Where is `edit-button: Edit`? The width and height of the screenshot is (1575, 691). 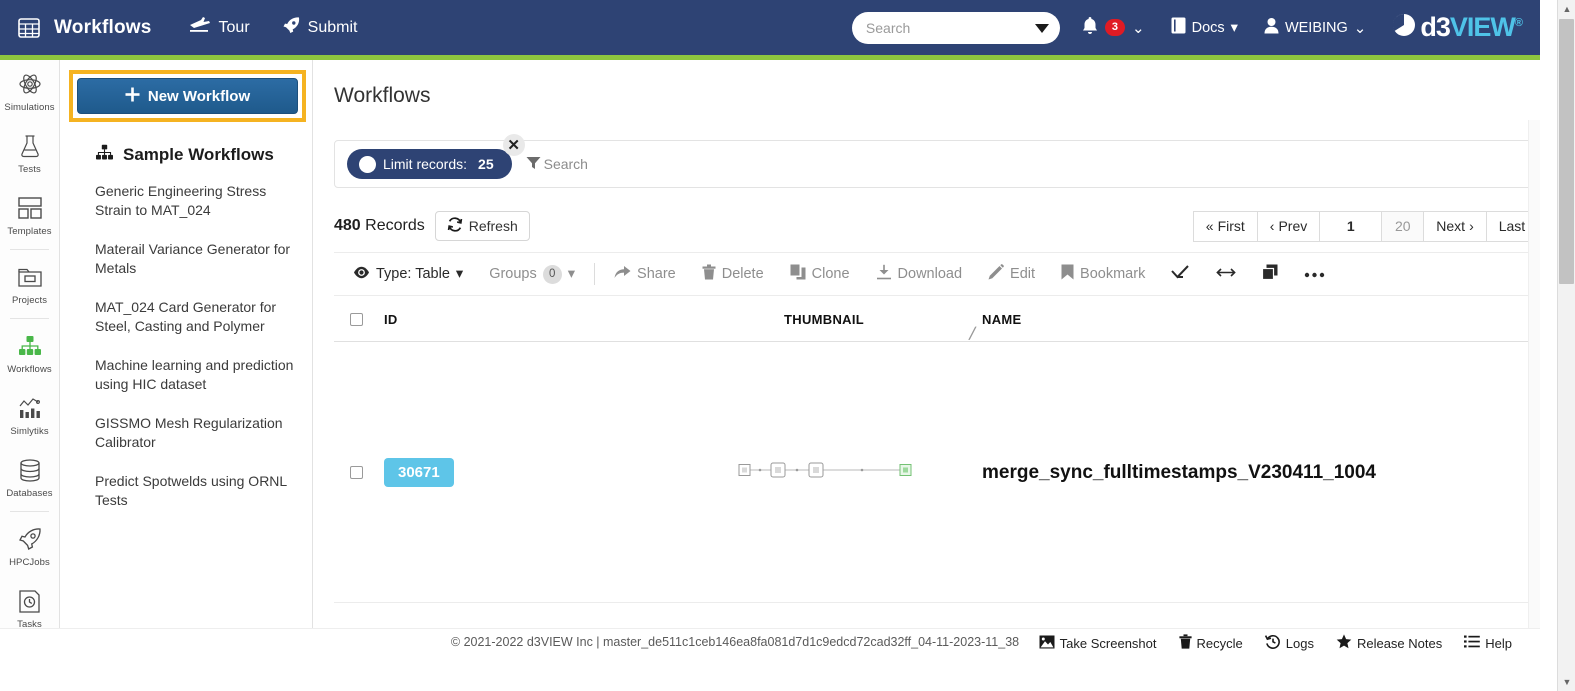
edit-button: Edit is located at coordinates (1011, 274).